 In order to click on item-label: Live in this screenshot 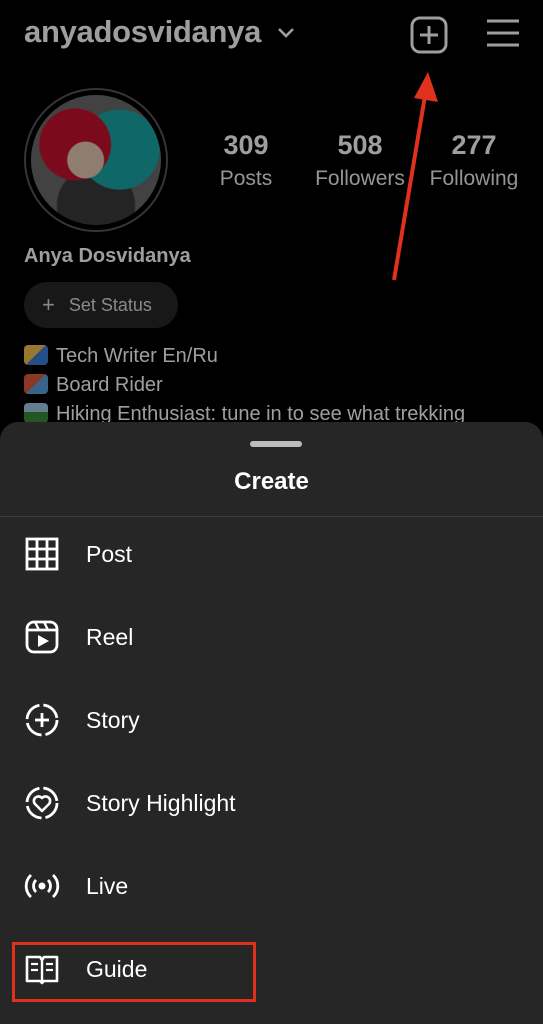, I will do `click(107, 886)`.